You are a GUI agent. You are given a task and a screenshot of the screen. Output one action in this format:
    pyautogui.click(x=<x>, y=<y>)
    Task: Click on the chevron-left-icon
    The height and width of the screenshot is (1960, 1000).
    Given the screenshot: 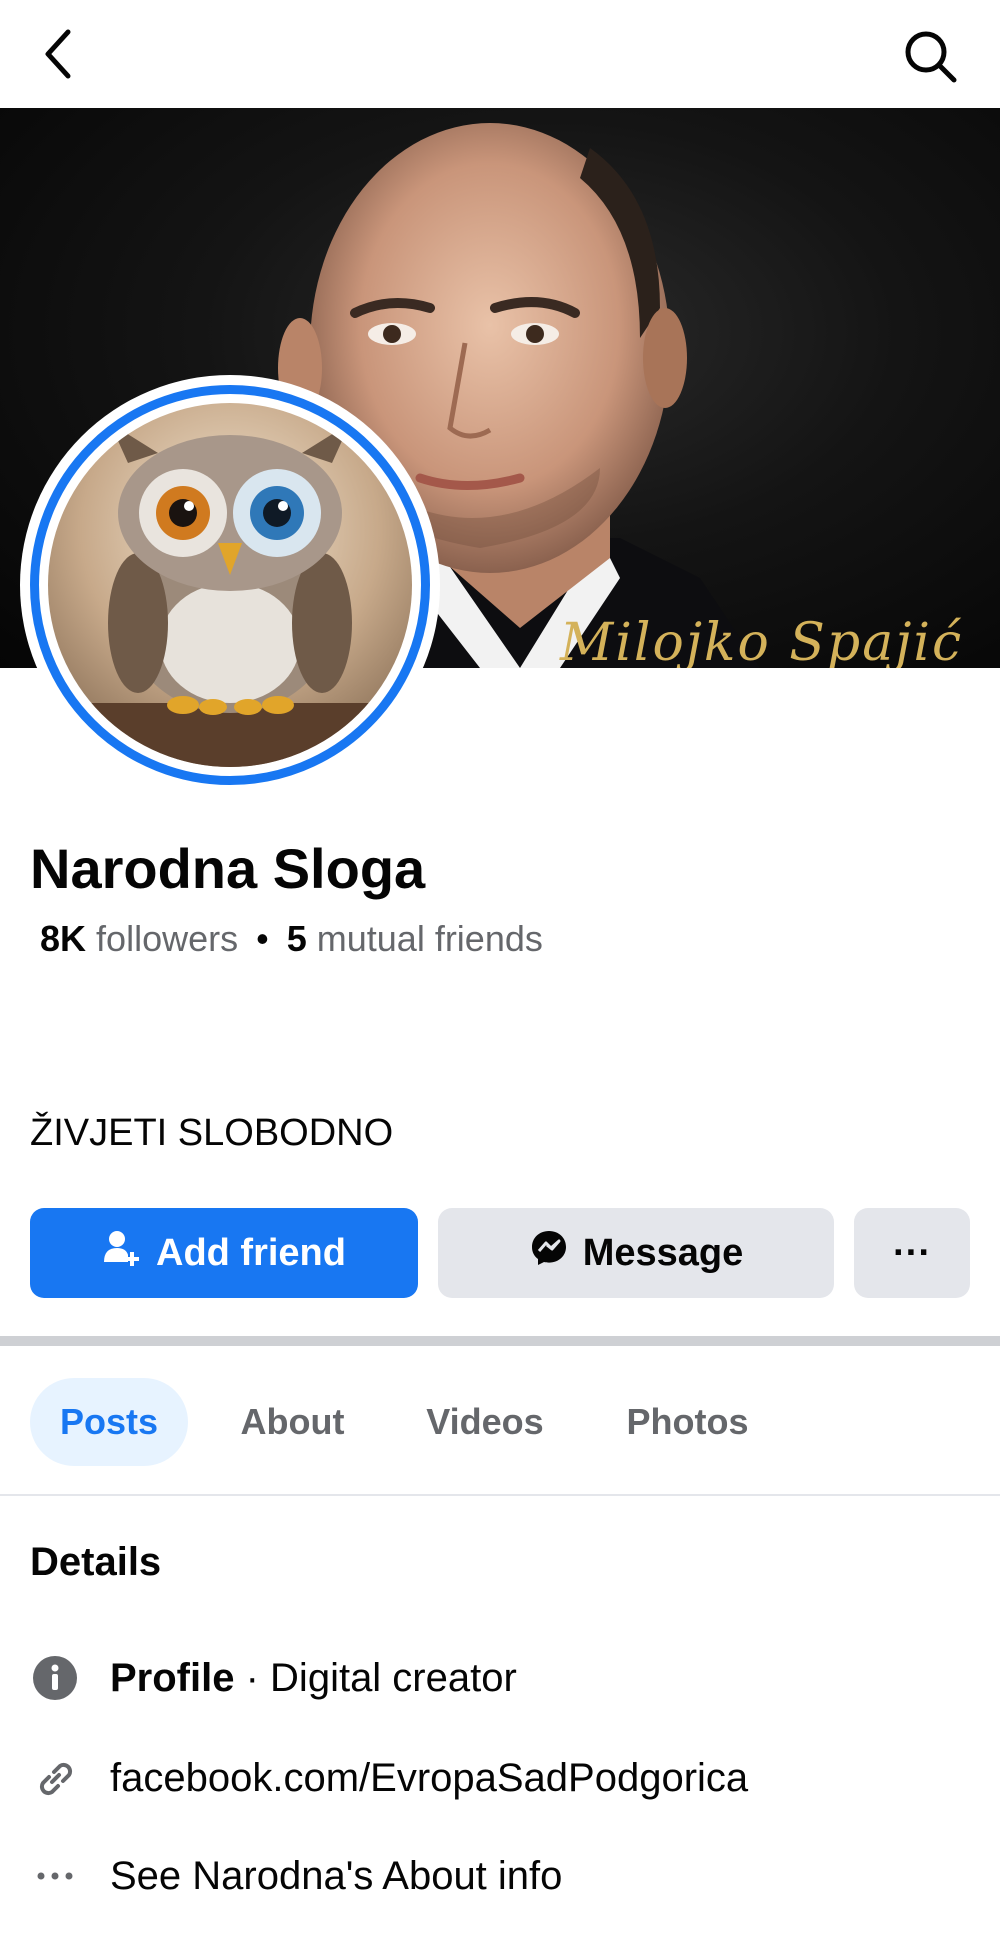 What is the action you would take?
    pyautogui.click(x=58, y=54)
    